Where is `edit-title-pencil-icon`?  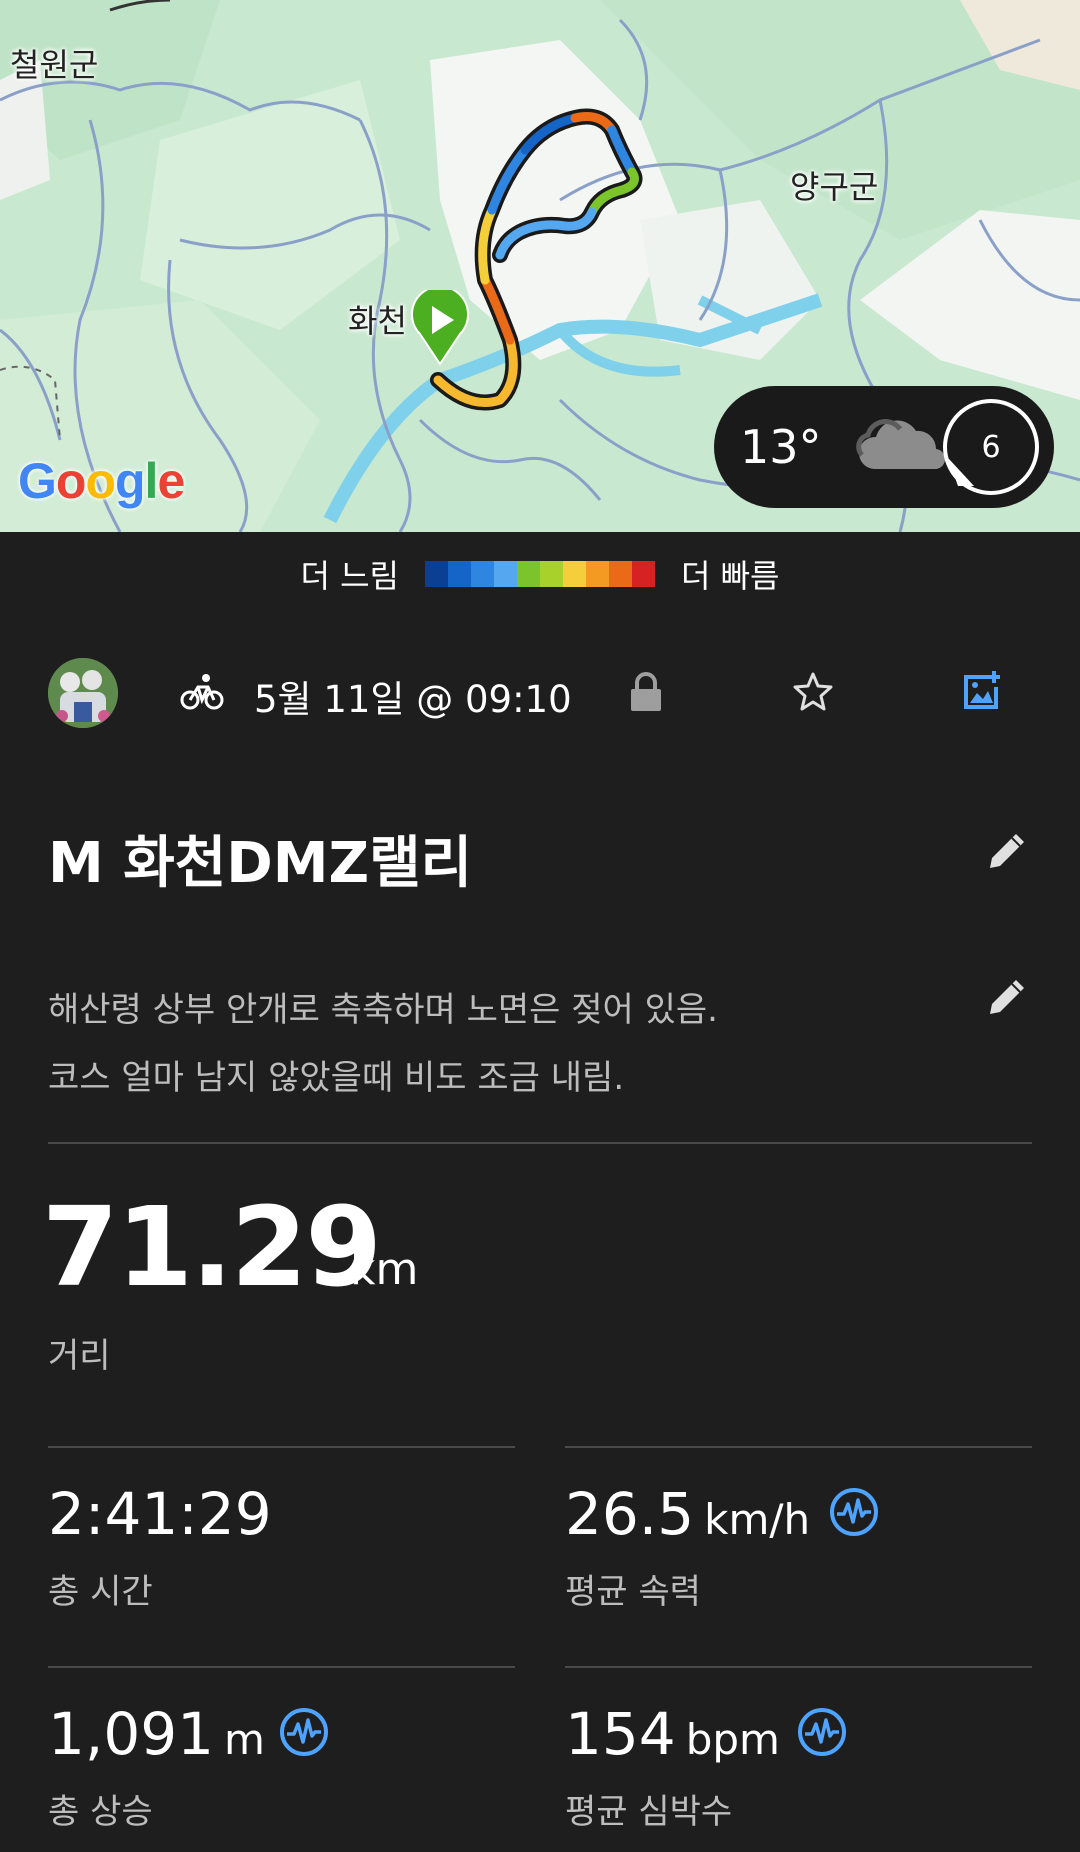 edit-title-pencil-icon is located at coordinates (1008, 852).